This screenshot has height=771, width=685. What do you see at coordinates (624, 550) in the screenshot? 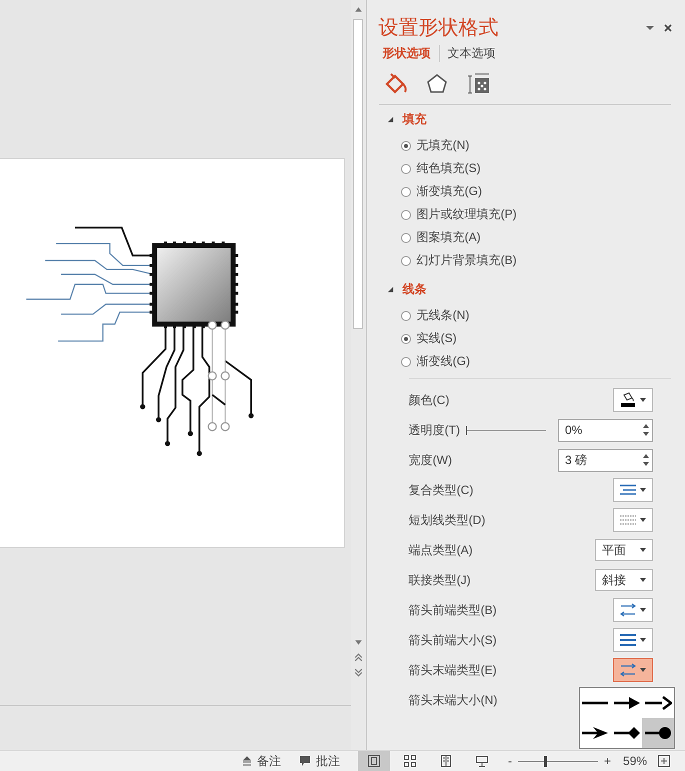
I see `dropdown: 平面` at bounding box center [624, 550].